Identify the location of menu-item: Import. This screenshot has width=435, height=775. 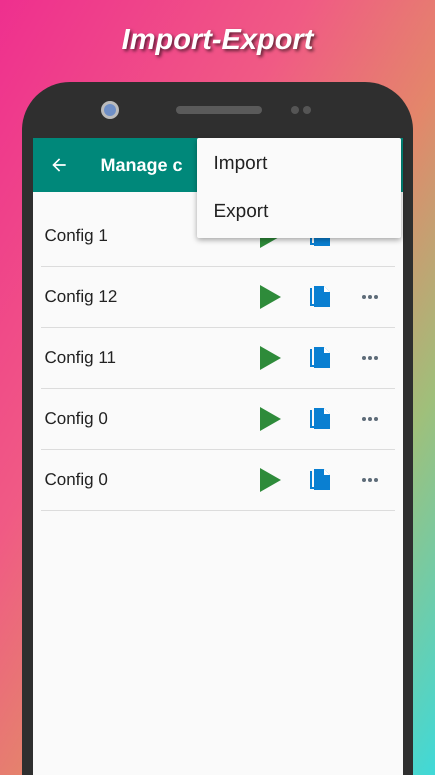
(298, 164).